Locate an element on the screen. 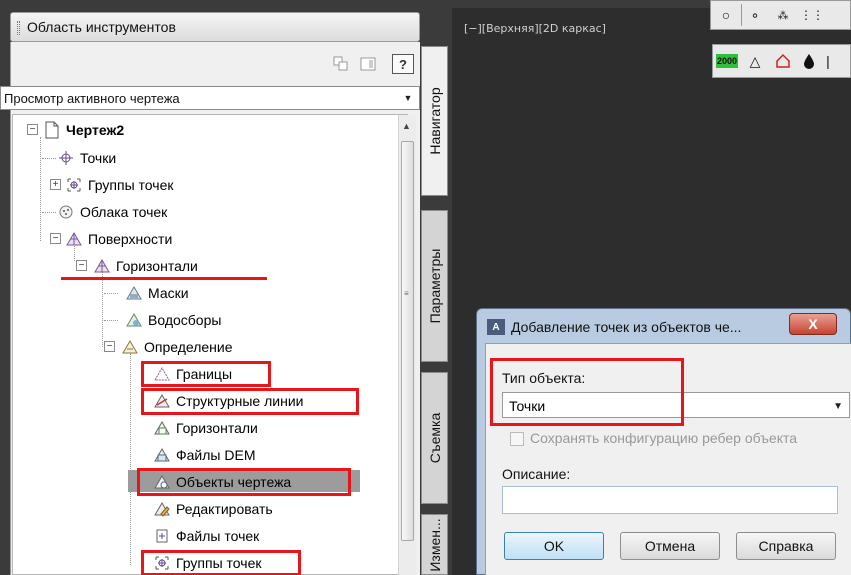  dots-icon: ⋮⋮ is located at coordinates (812, 15).